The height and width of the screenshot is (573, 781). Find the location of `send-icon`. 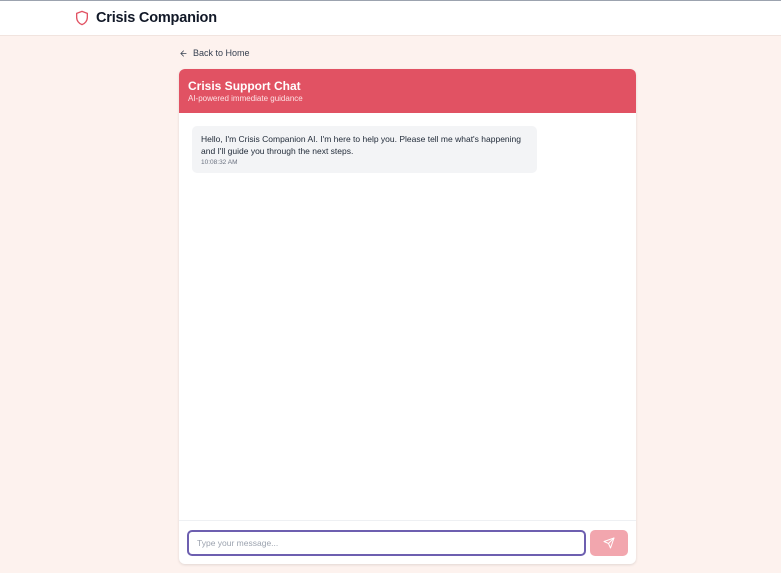

send-icon is located at coordinates (609, 543).